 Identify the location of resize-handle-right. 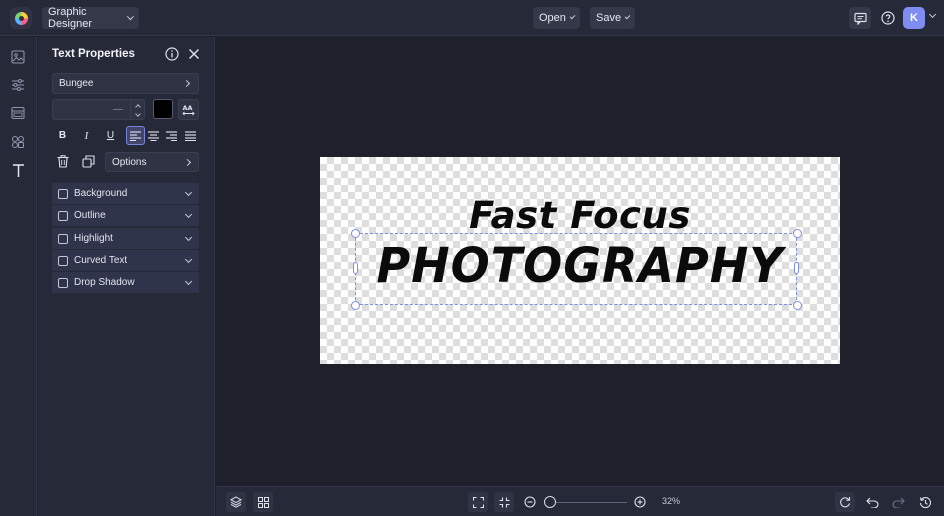
(796, 268).